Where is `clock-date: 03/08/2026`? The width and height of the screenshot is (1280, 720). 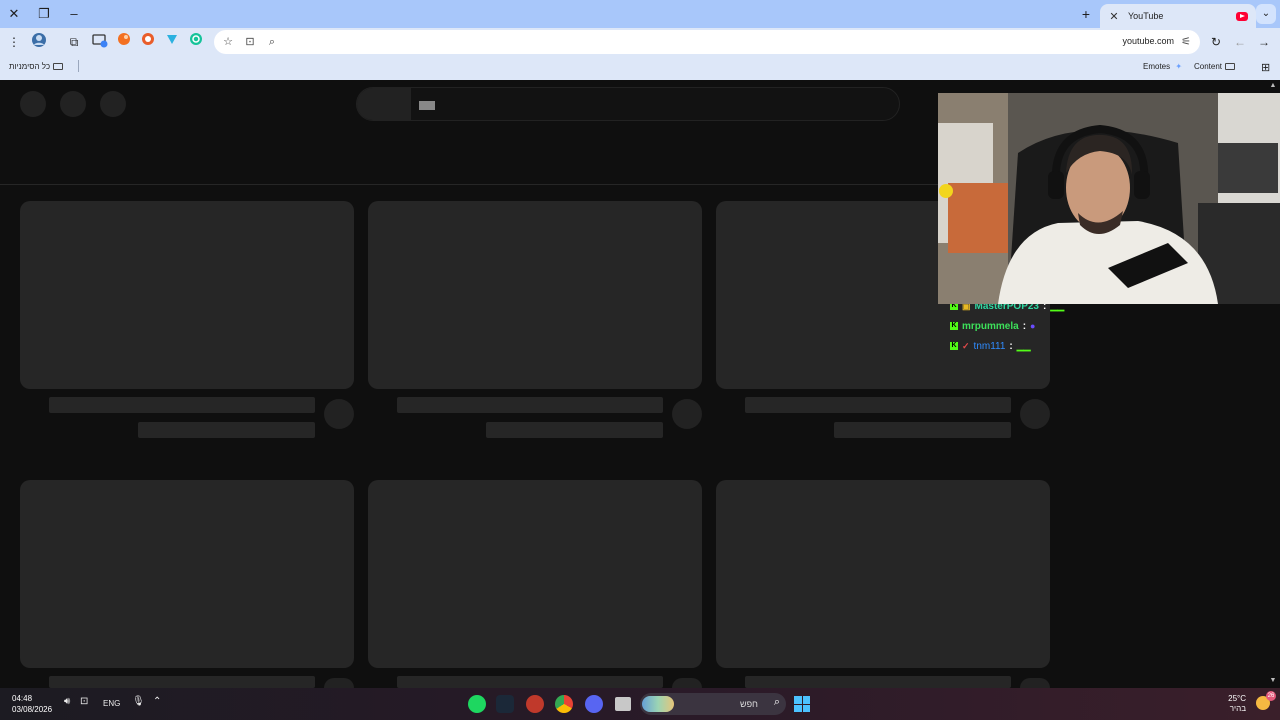 clock-date: 03/08/2026 is located at coordinates (32, 709).